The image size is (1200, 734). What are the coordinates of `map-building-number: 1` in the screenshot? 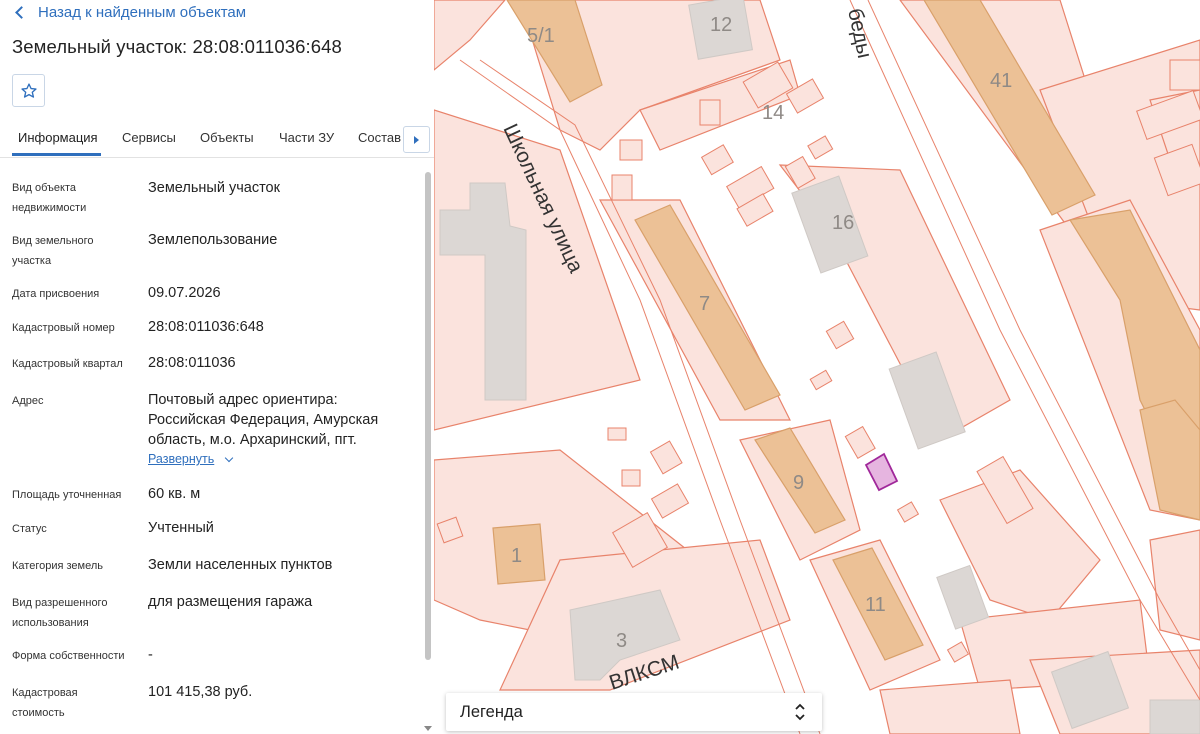 It's located at (516, 556).